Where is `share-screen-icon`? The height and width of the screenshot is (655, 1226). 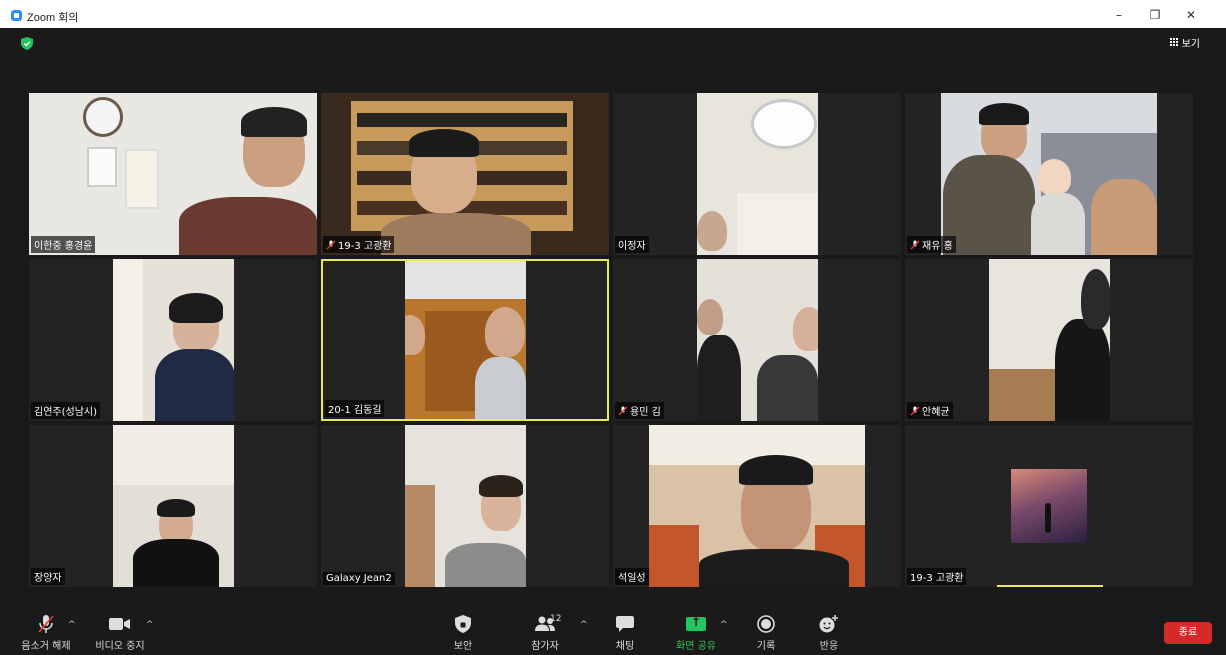 share-screen-icon is located at coordinates (696, 623).